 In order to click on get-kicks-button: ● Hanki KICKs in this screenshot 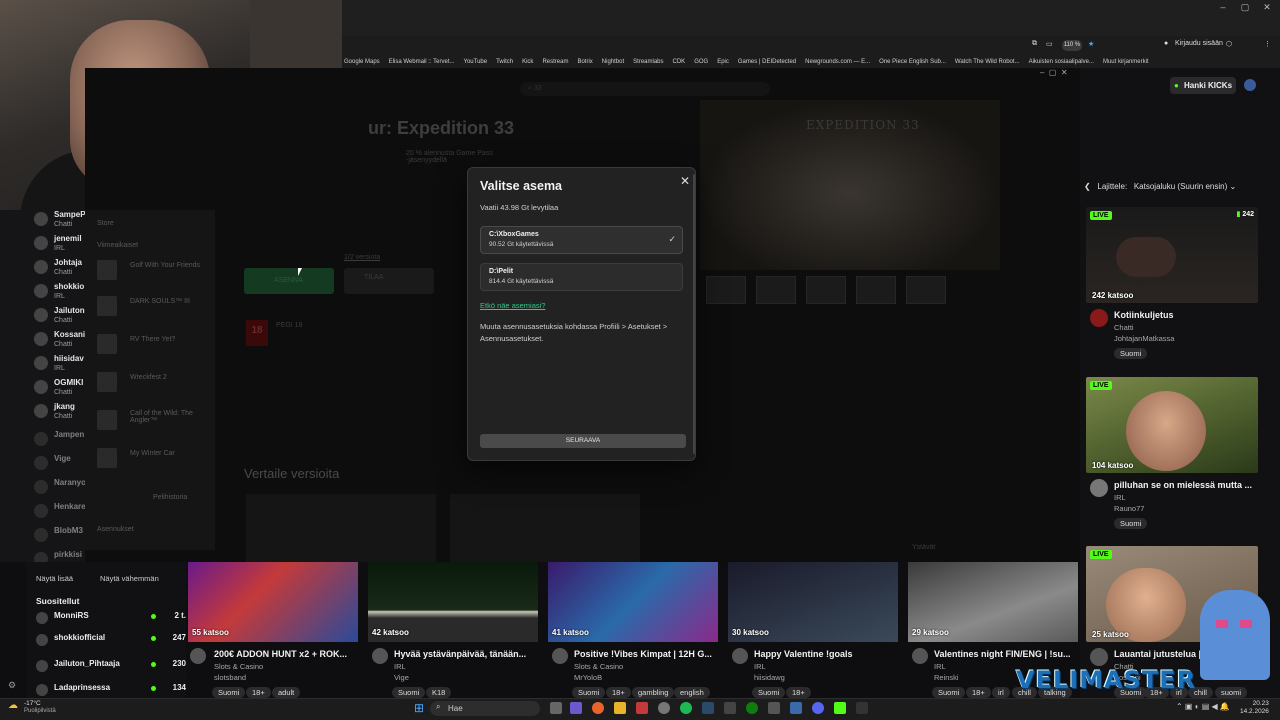, I will do `click(1203, 85)`.